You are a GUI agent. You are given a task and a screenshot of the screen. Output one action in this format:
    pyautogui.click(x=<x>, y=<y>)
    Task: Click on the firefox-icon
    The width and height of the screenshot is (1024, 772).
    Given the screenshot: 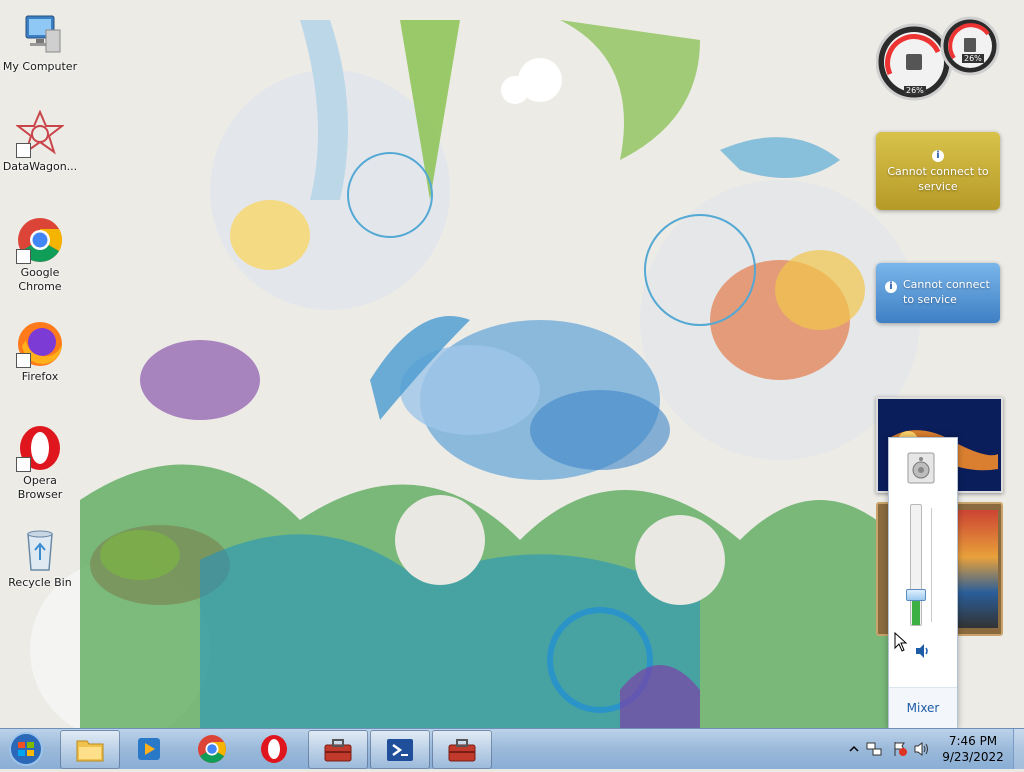 What is the action you would take?
    pyautogui.click(x=40, y=344)
    